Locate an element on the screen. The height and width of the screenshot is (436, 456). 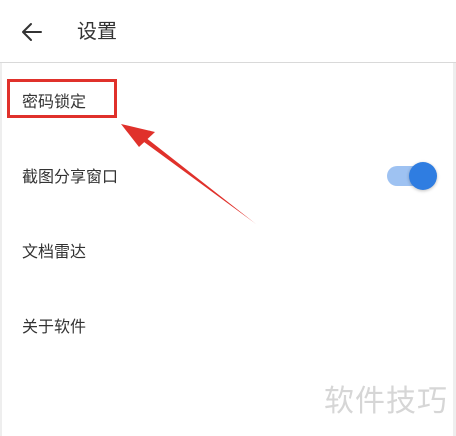
arrow-left-icon is located at coordinates (32, 32).